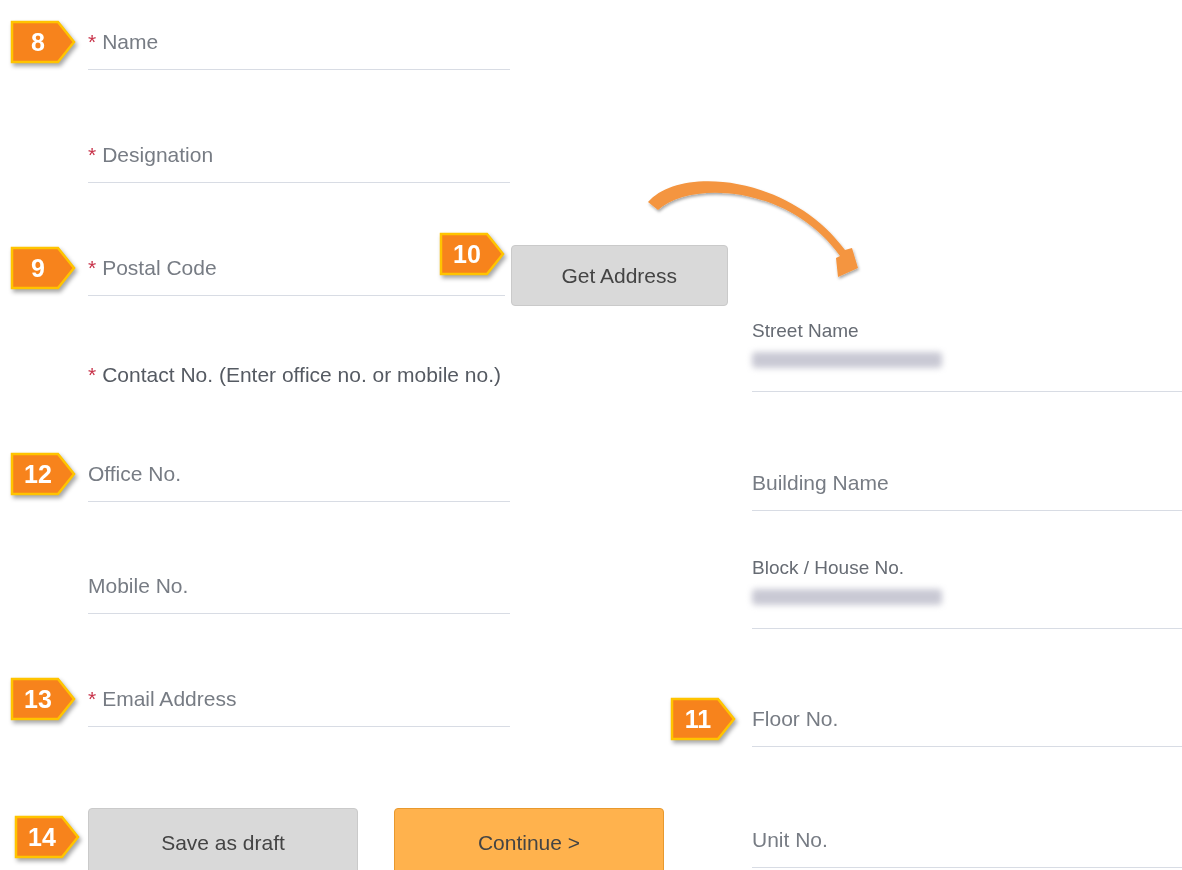  I want to click on input-field: Office No., so click(162, 473).